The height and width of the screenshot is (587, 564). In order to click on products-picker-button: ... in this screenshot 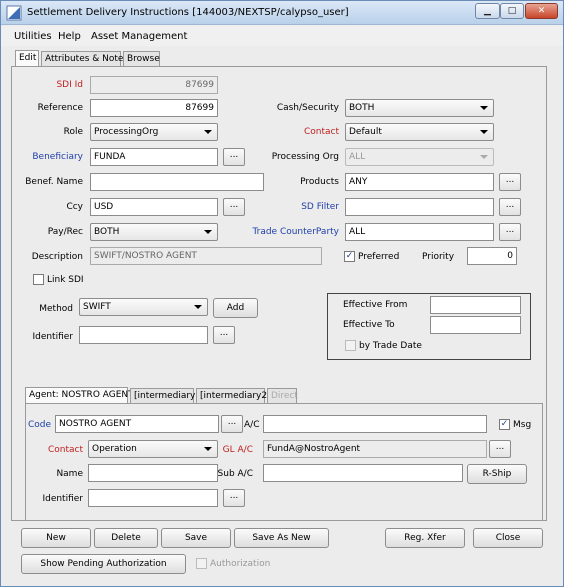, I will do `click(510, 182)`.